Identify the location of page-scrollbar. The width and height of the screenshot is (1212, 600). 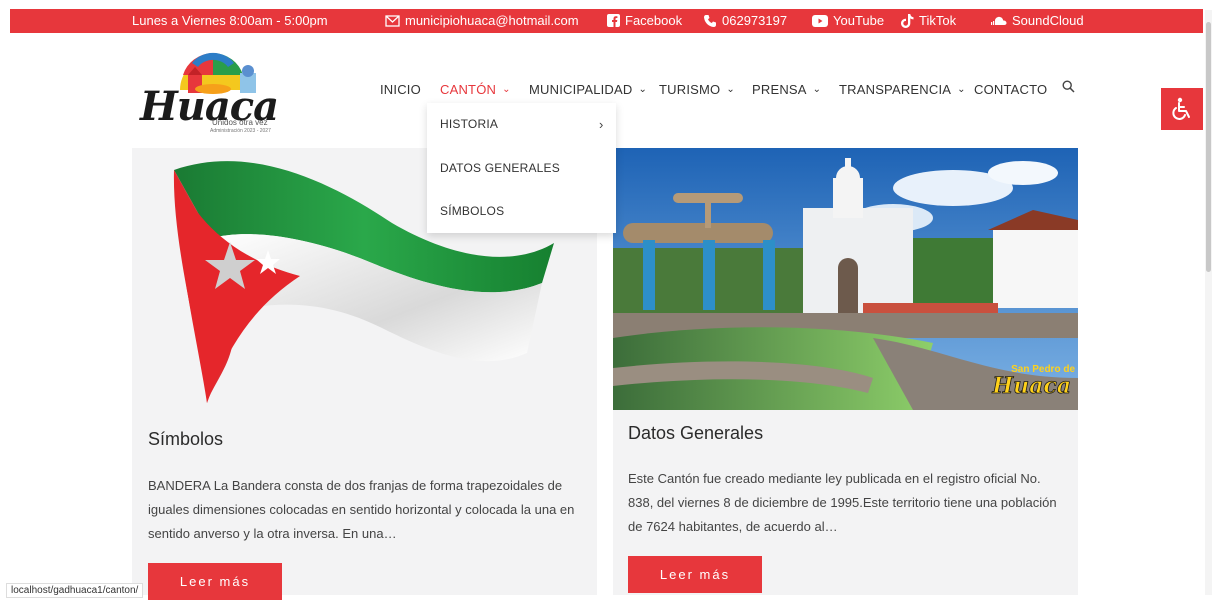
(1208, 302).